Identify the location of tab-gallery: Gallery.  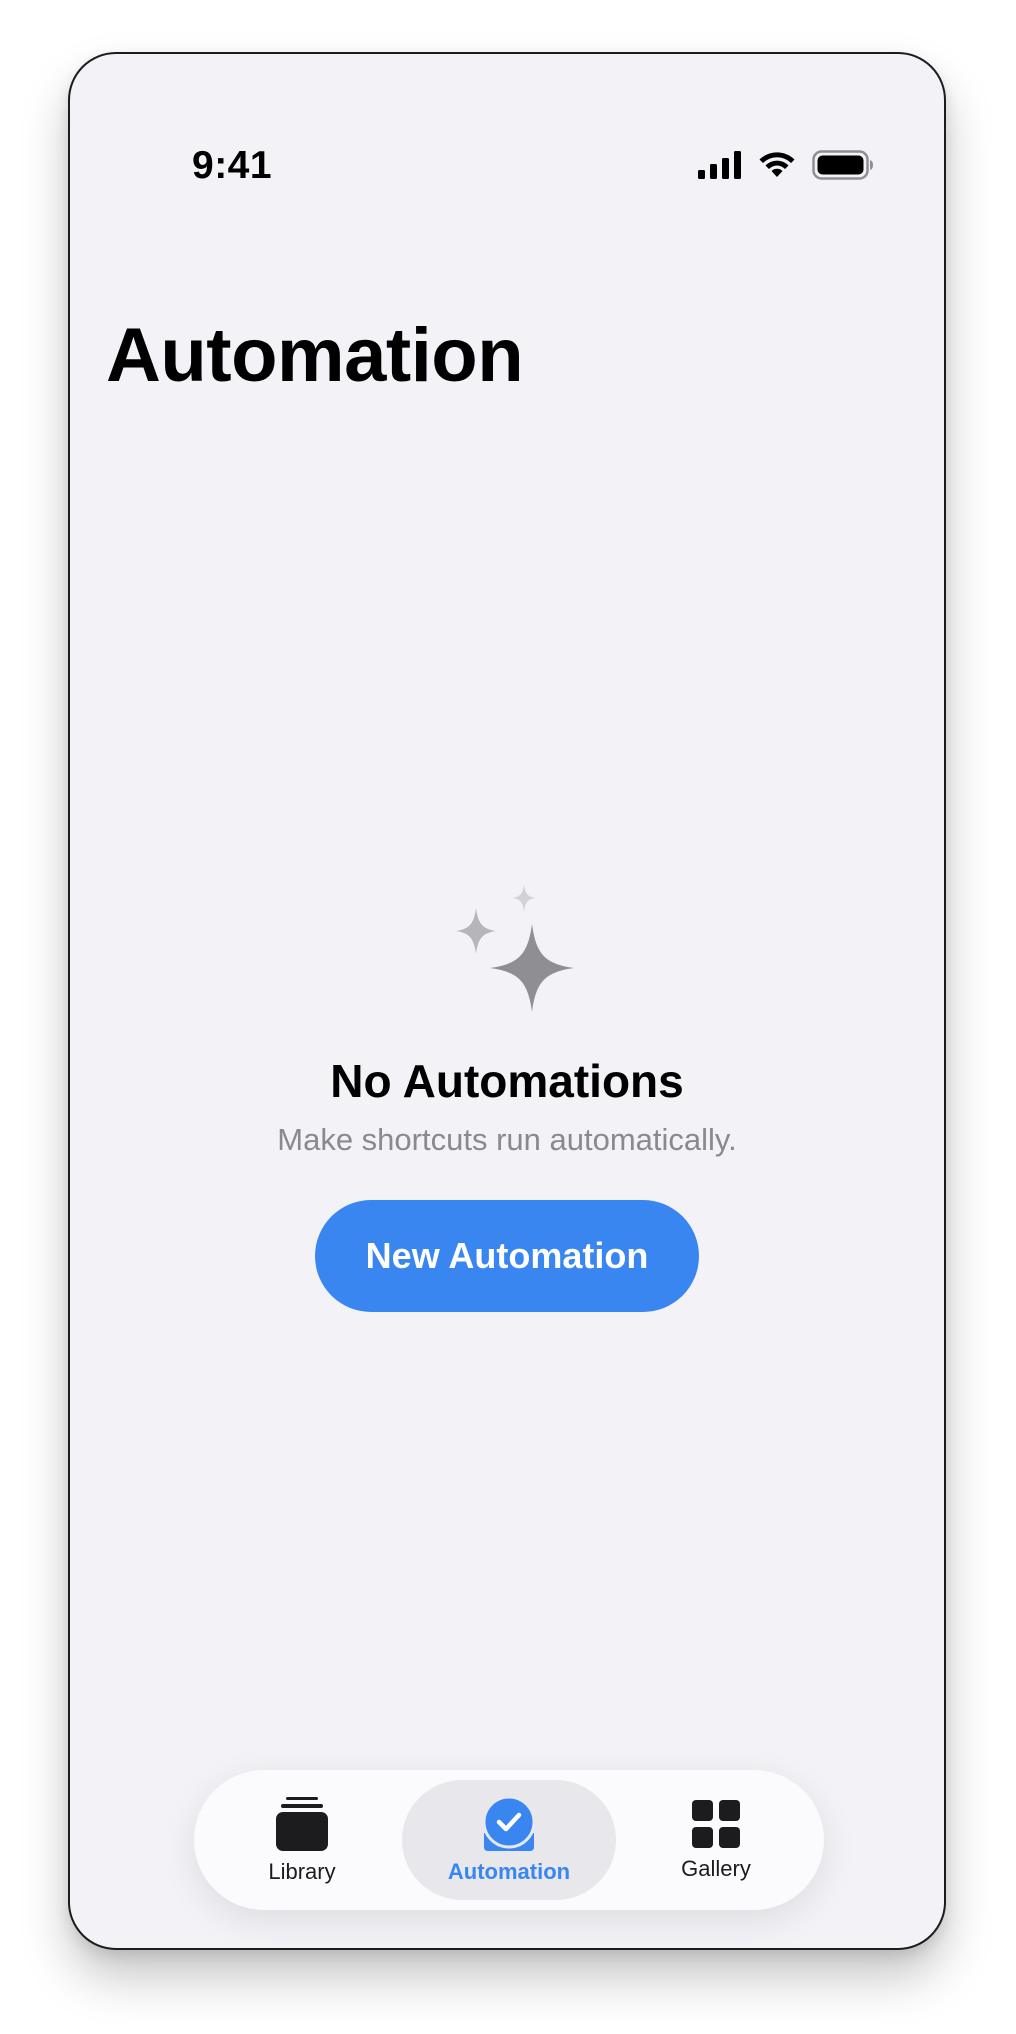
(716, 1840).